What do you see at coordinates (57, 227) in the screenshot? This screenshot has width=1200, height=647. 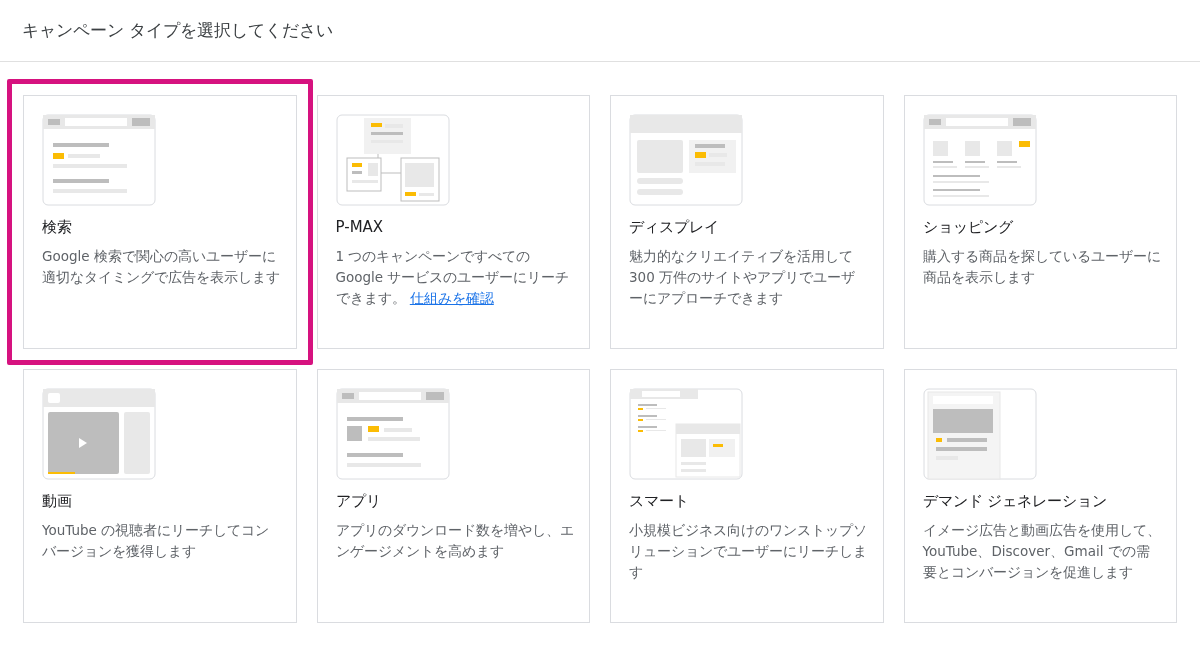 I see `card-title: 検索` at bounding box center [57, 227].